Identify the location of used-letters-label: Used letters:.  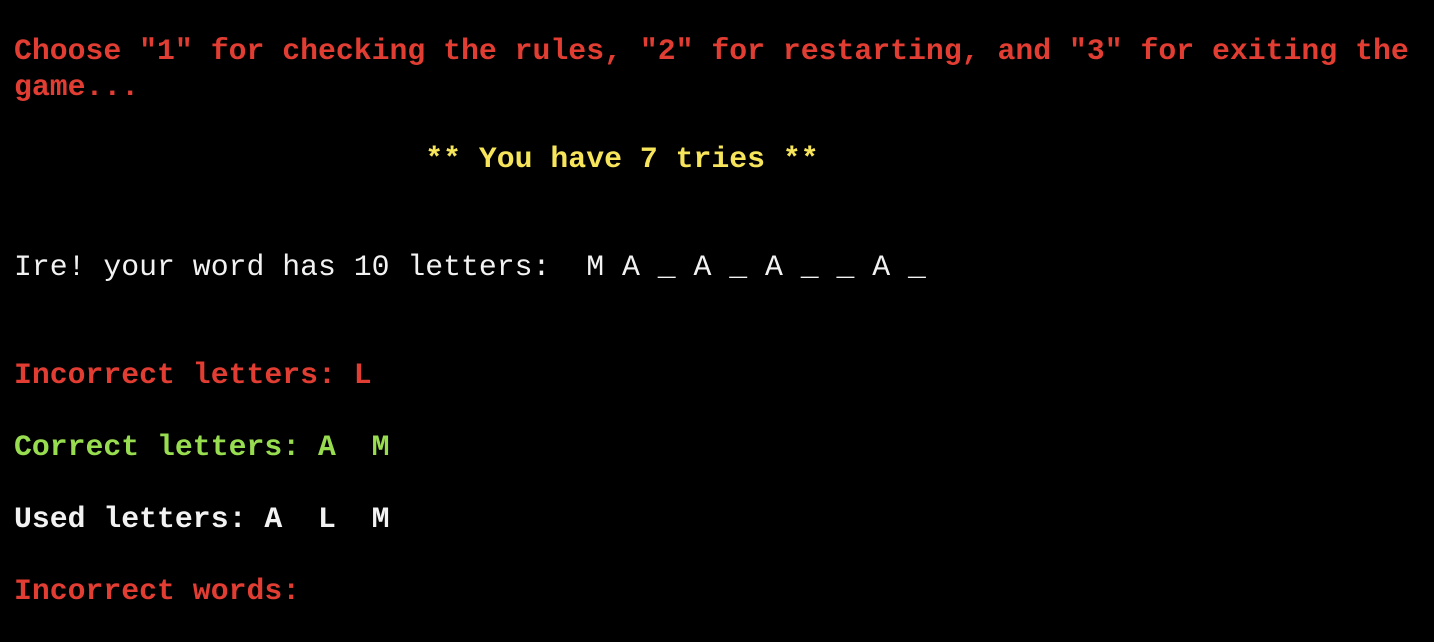
(139, 519).